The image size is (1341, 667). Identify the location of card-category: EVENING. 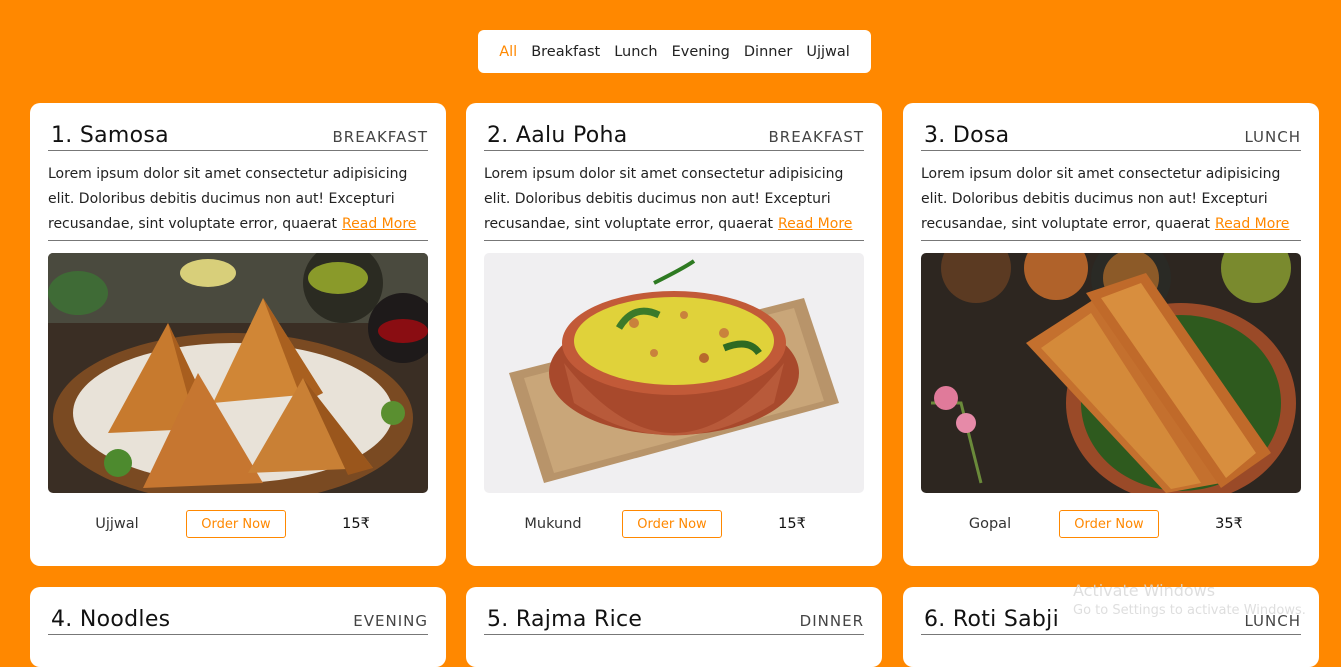
(390, 621).